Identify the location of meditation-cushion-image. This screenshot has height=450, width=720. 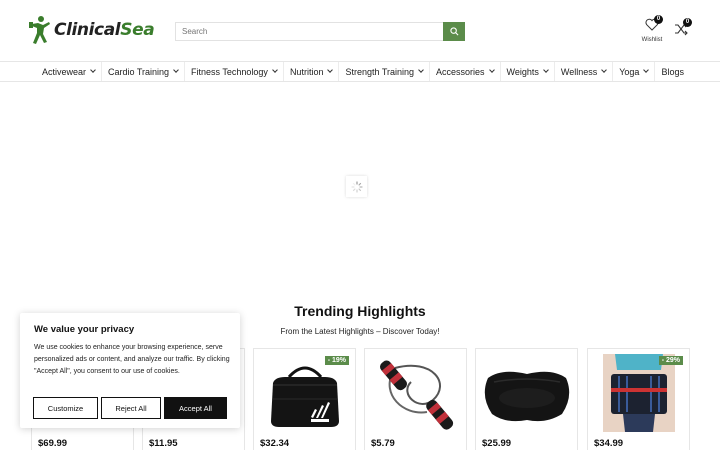
(527, 396).